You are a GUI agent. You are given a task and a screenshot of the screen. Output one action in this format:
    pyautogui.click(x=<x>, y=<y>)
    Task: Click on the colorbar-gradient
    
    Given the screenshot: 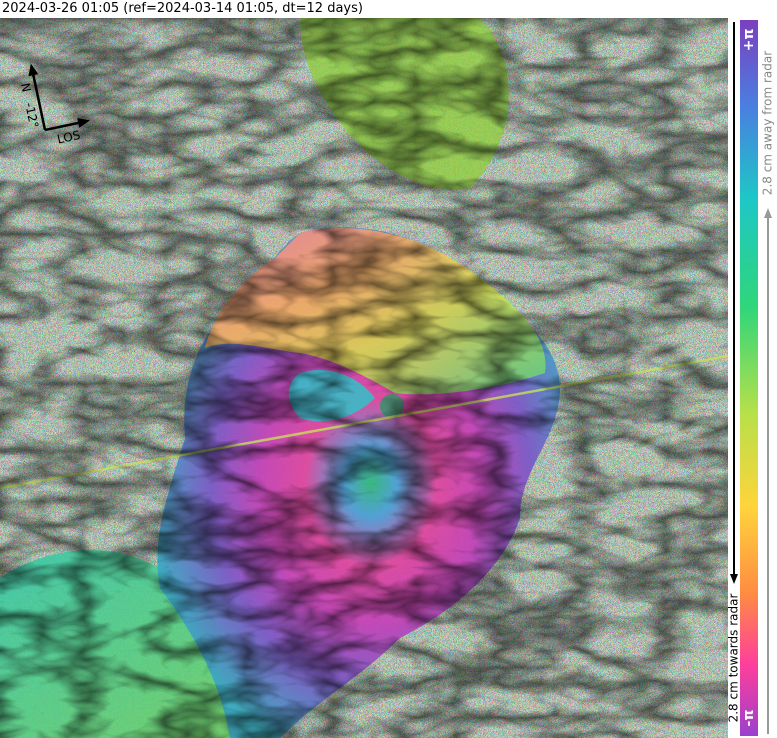 What is the action you would take?
    pyautogui.click(x=749, y=378)
    